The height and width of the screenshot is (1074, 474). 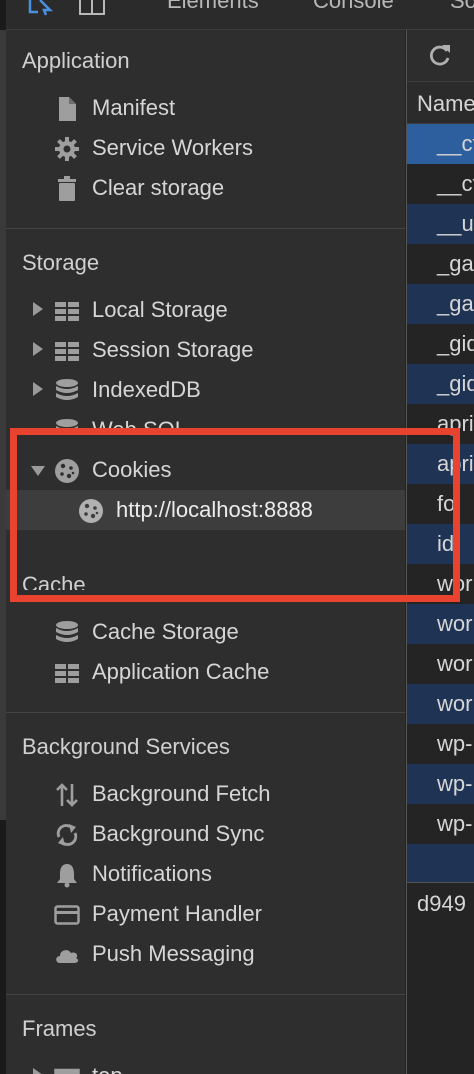 I want to click on table-row, so click(x=440, y=863).